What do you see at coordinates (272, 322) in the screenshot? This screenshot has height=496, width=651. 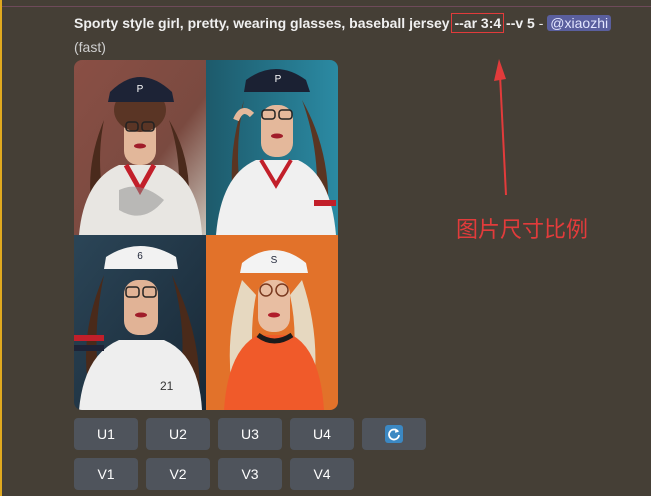 I see `image-4: S` at bounding box center [272, 322].